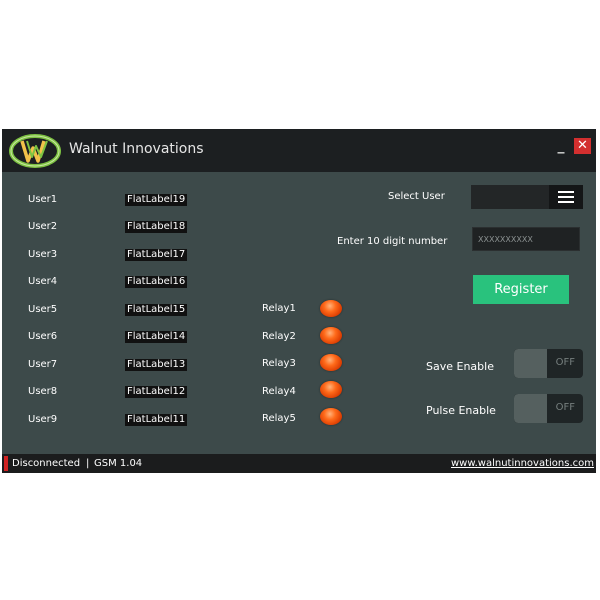  Describe the element at coordinates (566, 197) in the screenshot. I see `menu-icon` at that location.